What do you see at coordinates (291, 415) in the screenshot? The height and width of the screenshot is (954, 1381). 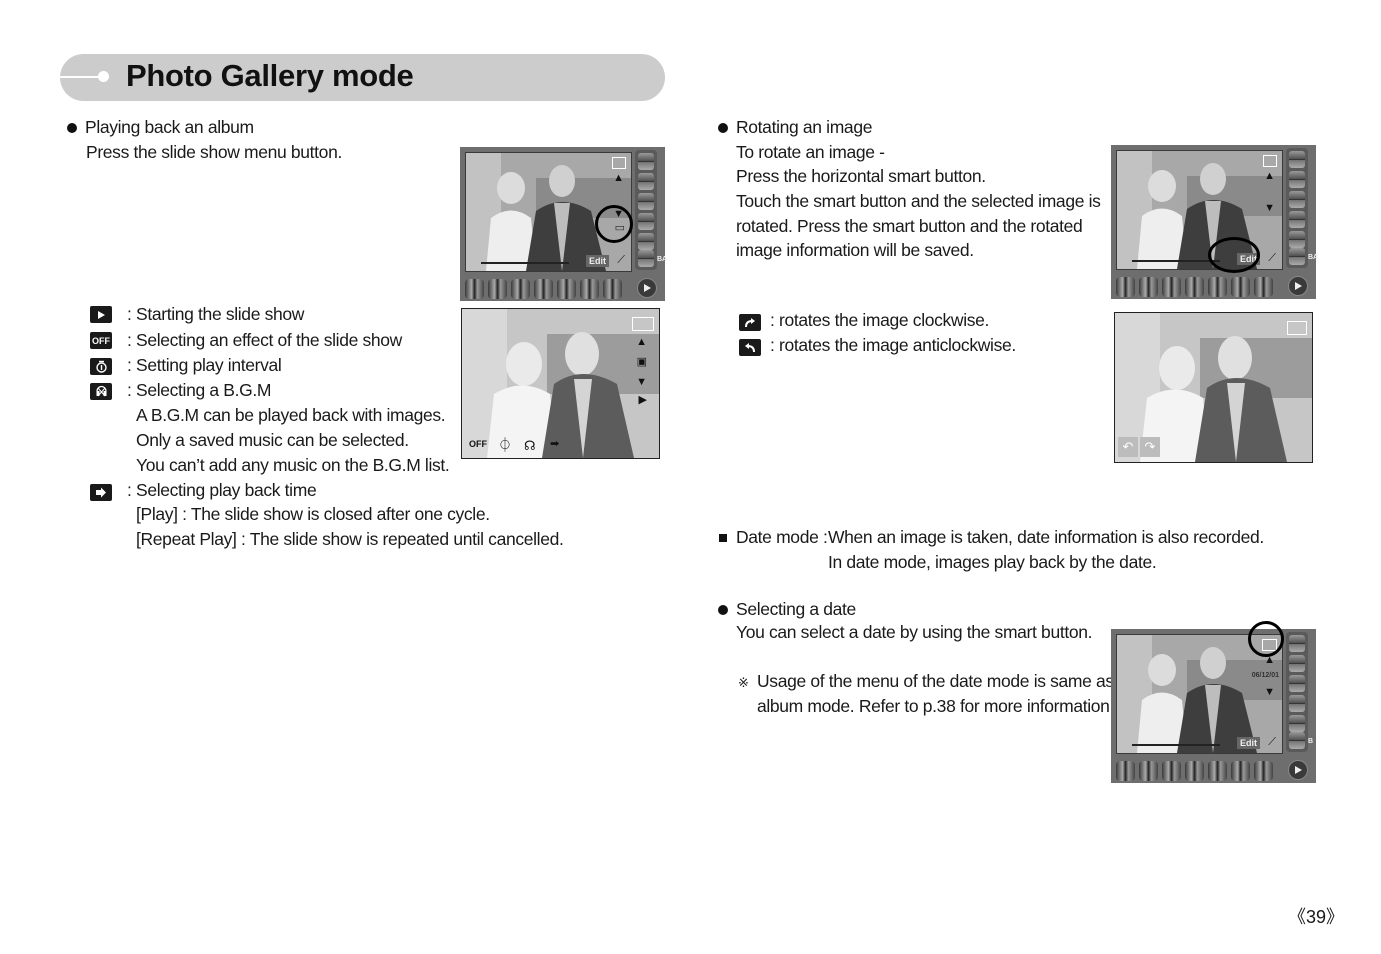 I see `bgm-note: A B.G.M can be played back with images.` at bounding box center [291, 415].